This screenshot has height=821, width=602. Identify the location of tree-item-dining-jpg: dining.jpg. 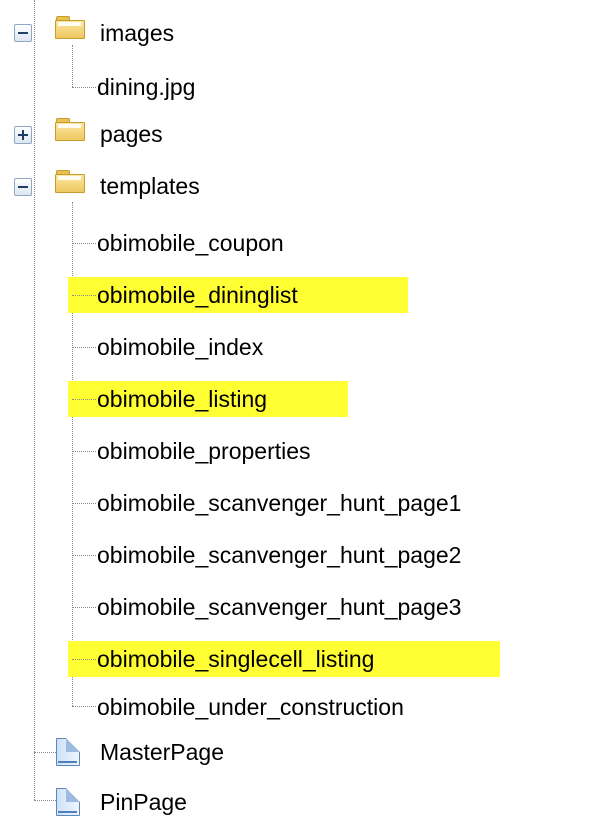
(146, 87).